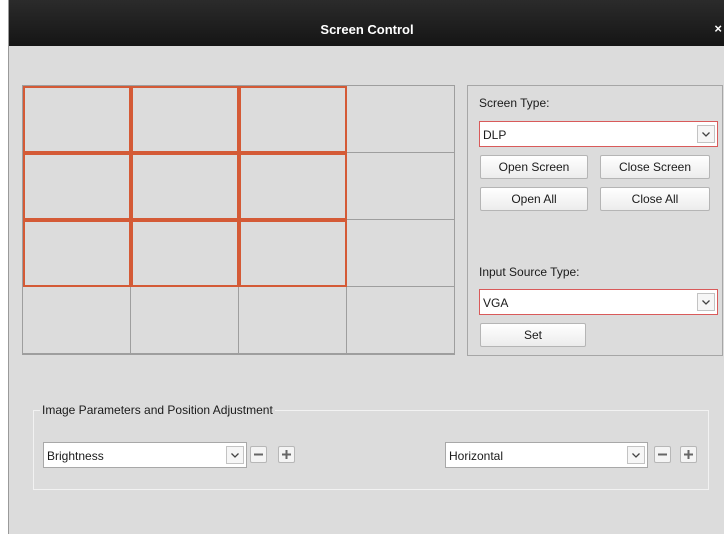 Image resolution: width=724 pixels, height=534 pixels. I want to click on screen-type-value: DLP, so click(495, 135).